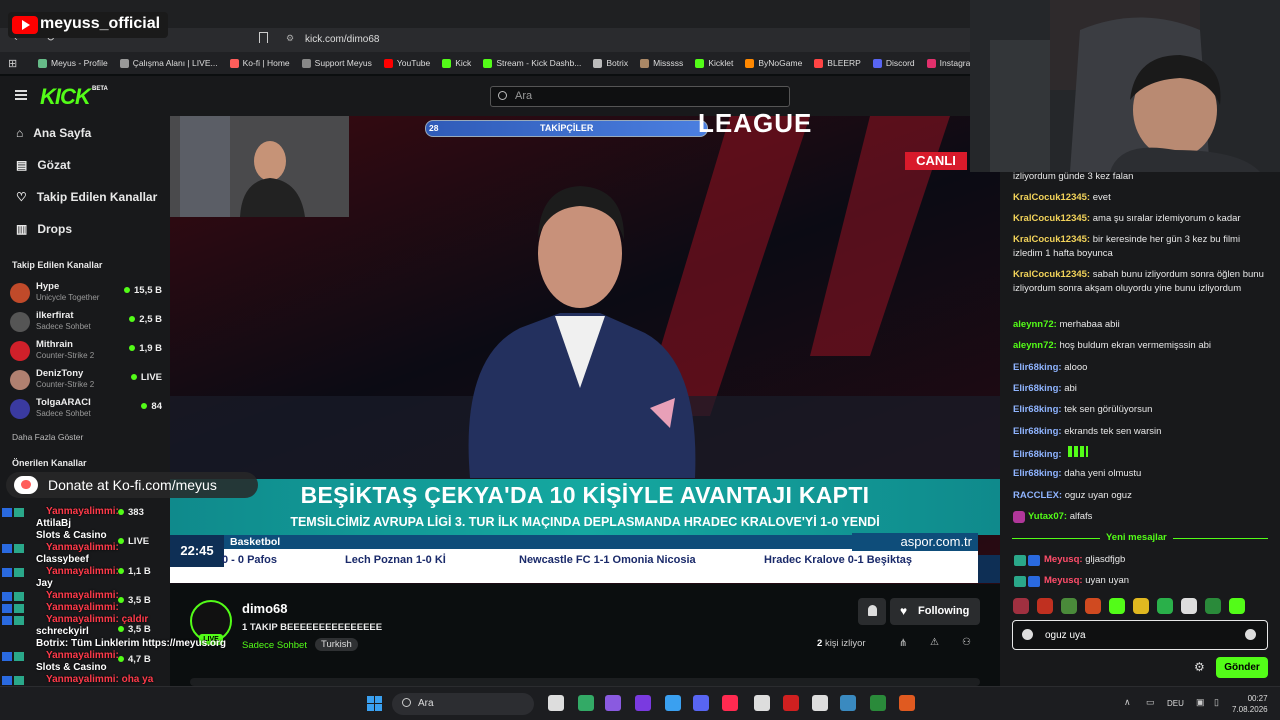 The width and height of the screenshot is (1280, 720). Describe the element at coordinates (661, 63) in the screenshot. I see `bookmark-item: Misssss` at that location.